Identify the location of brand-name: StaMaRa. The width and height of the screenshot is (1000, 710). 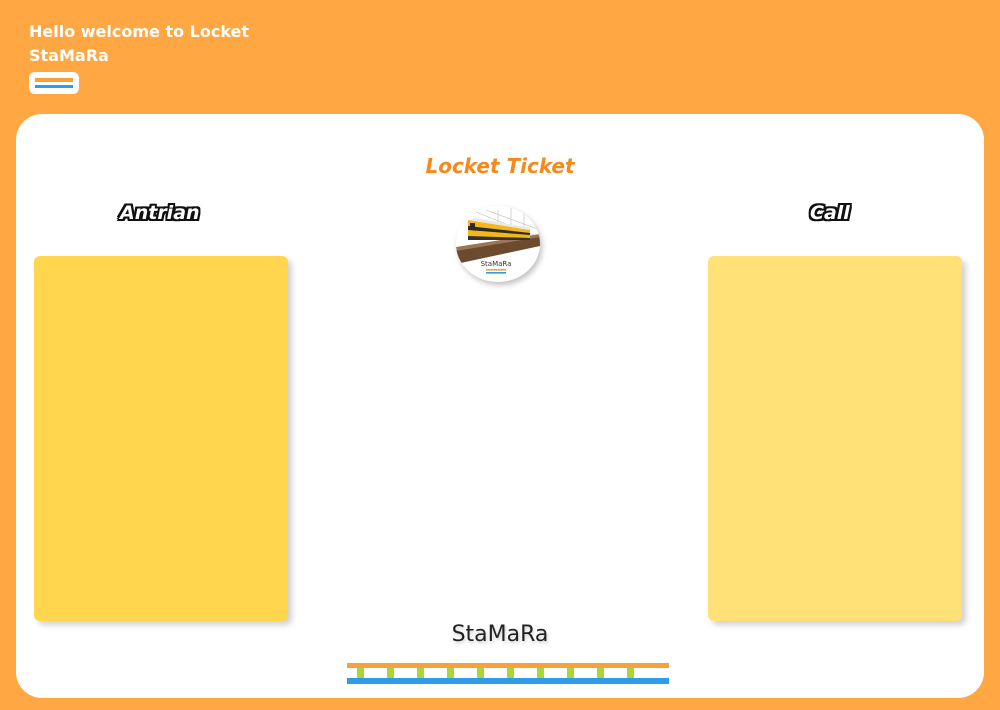
(69, 55).